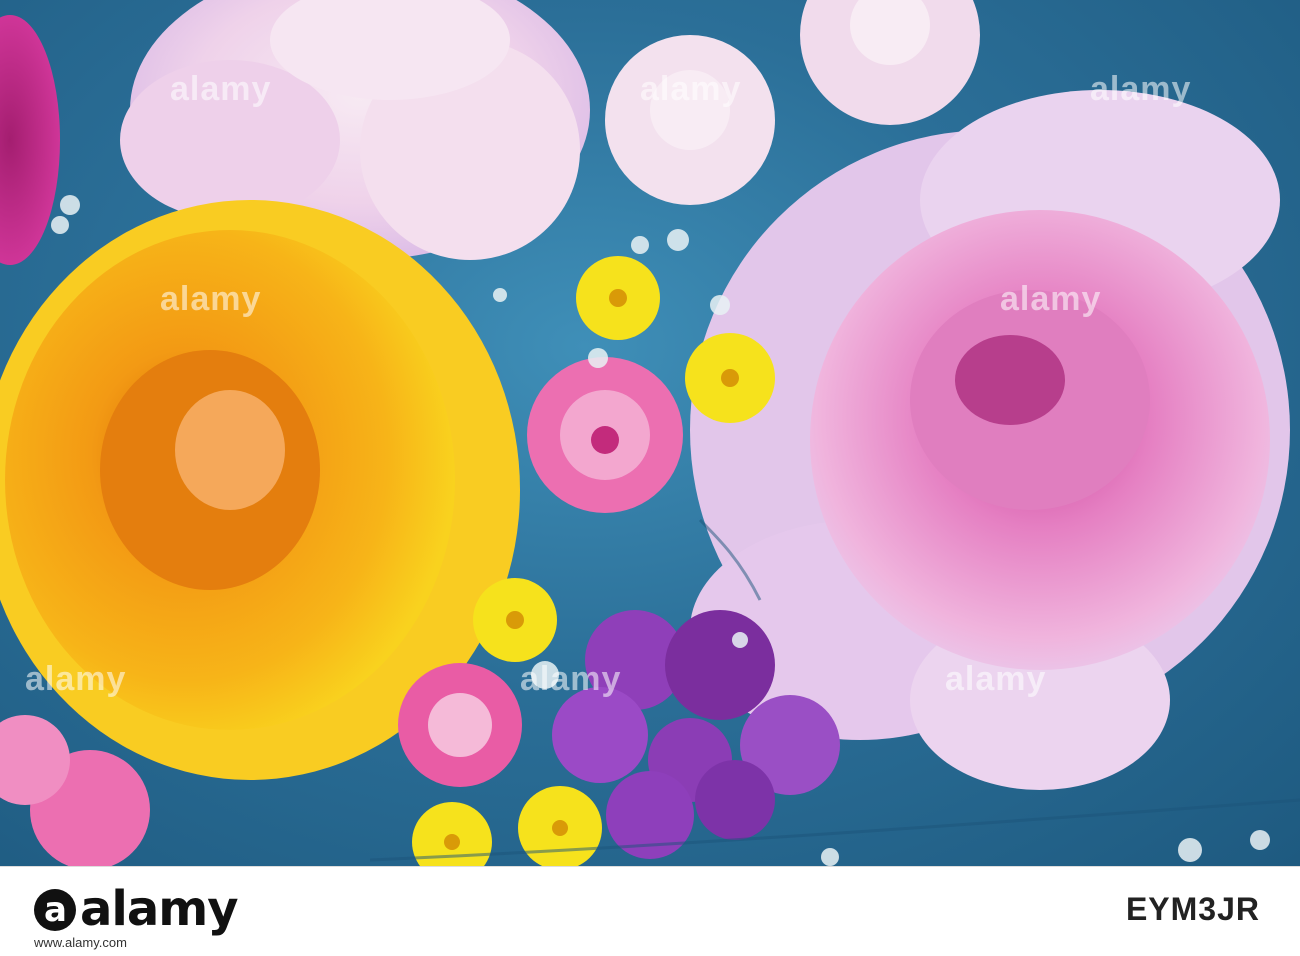  I want to click on logo-text: alamy, so click(159, 909).